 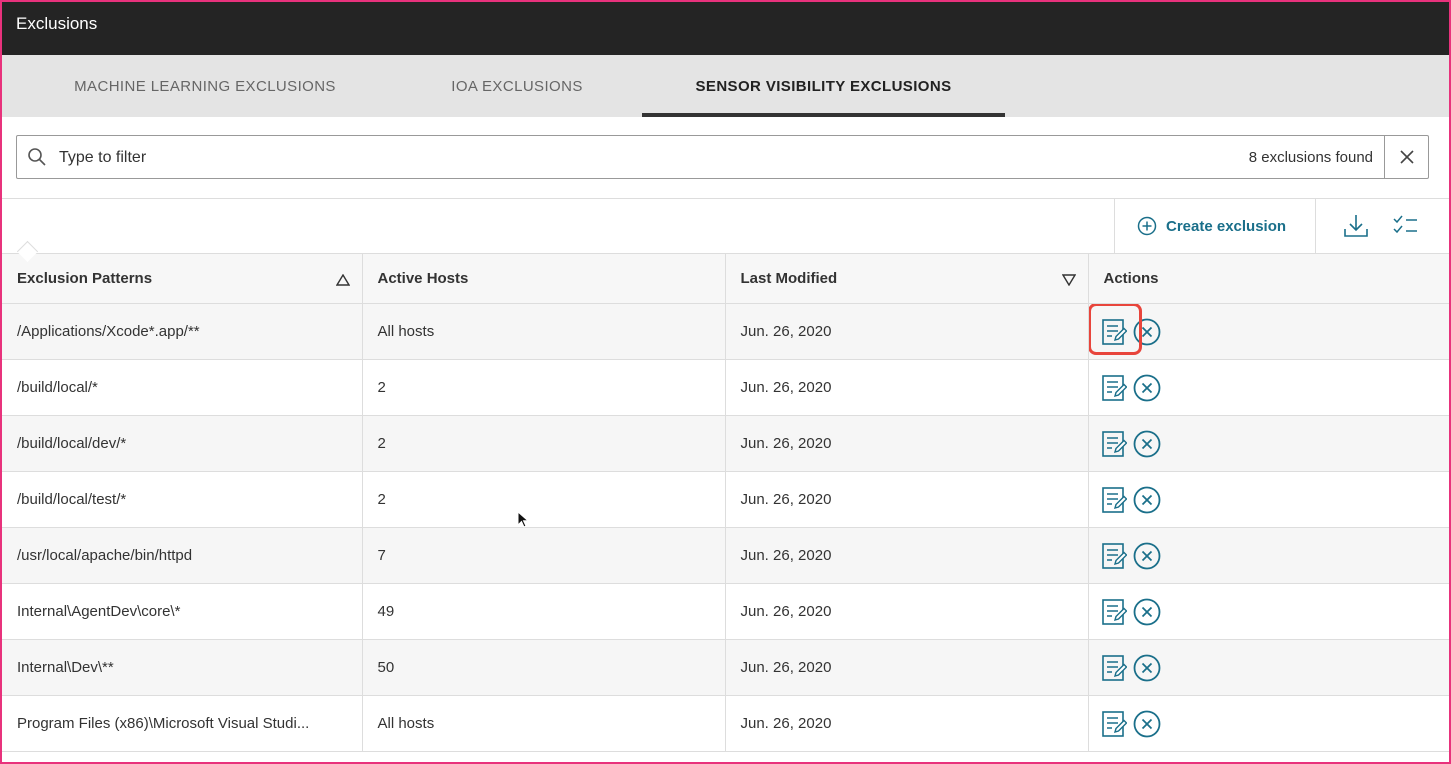 I want to click on column-header-label: Active Hosts, so click(x=423, y=278).